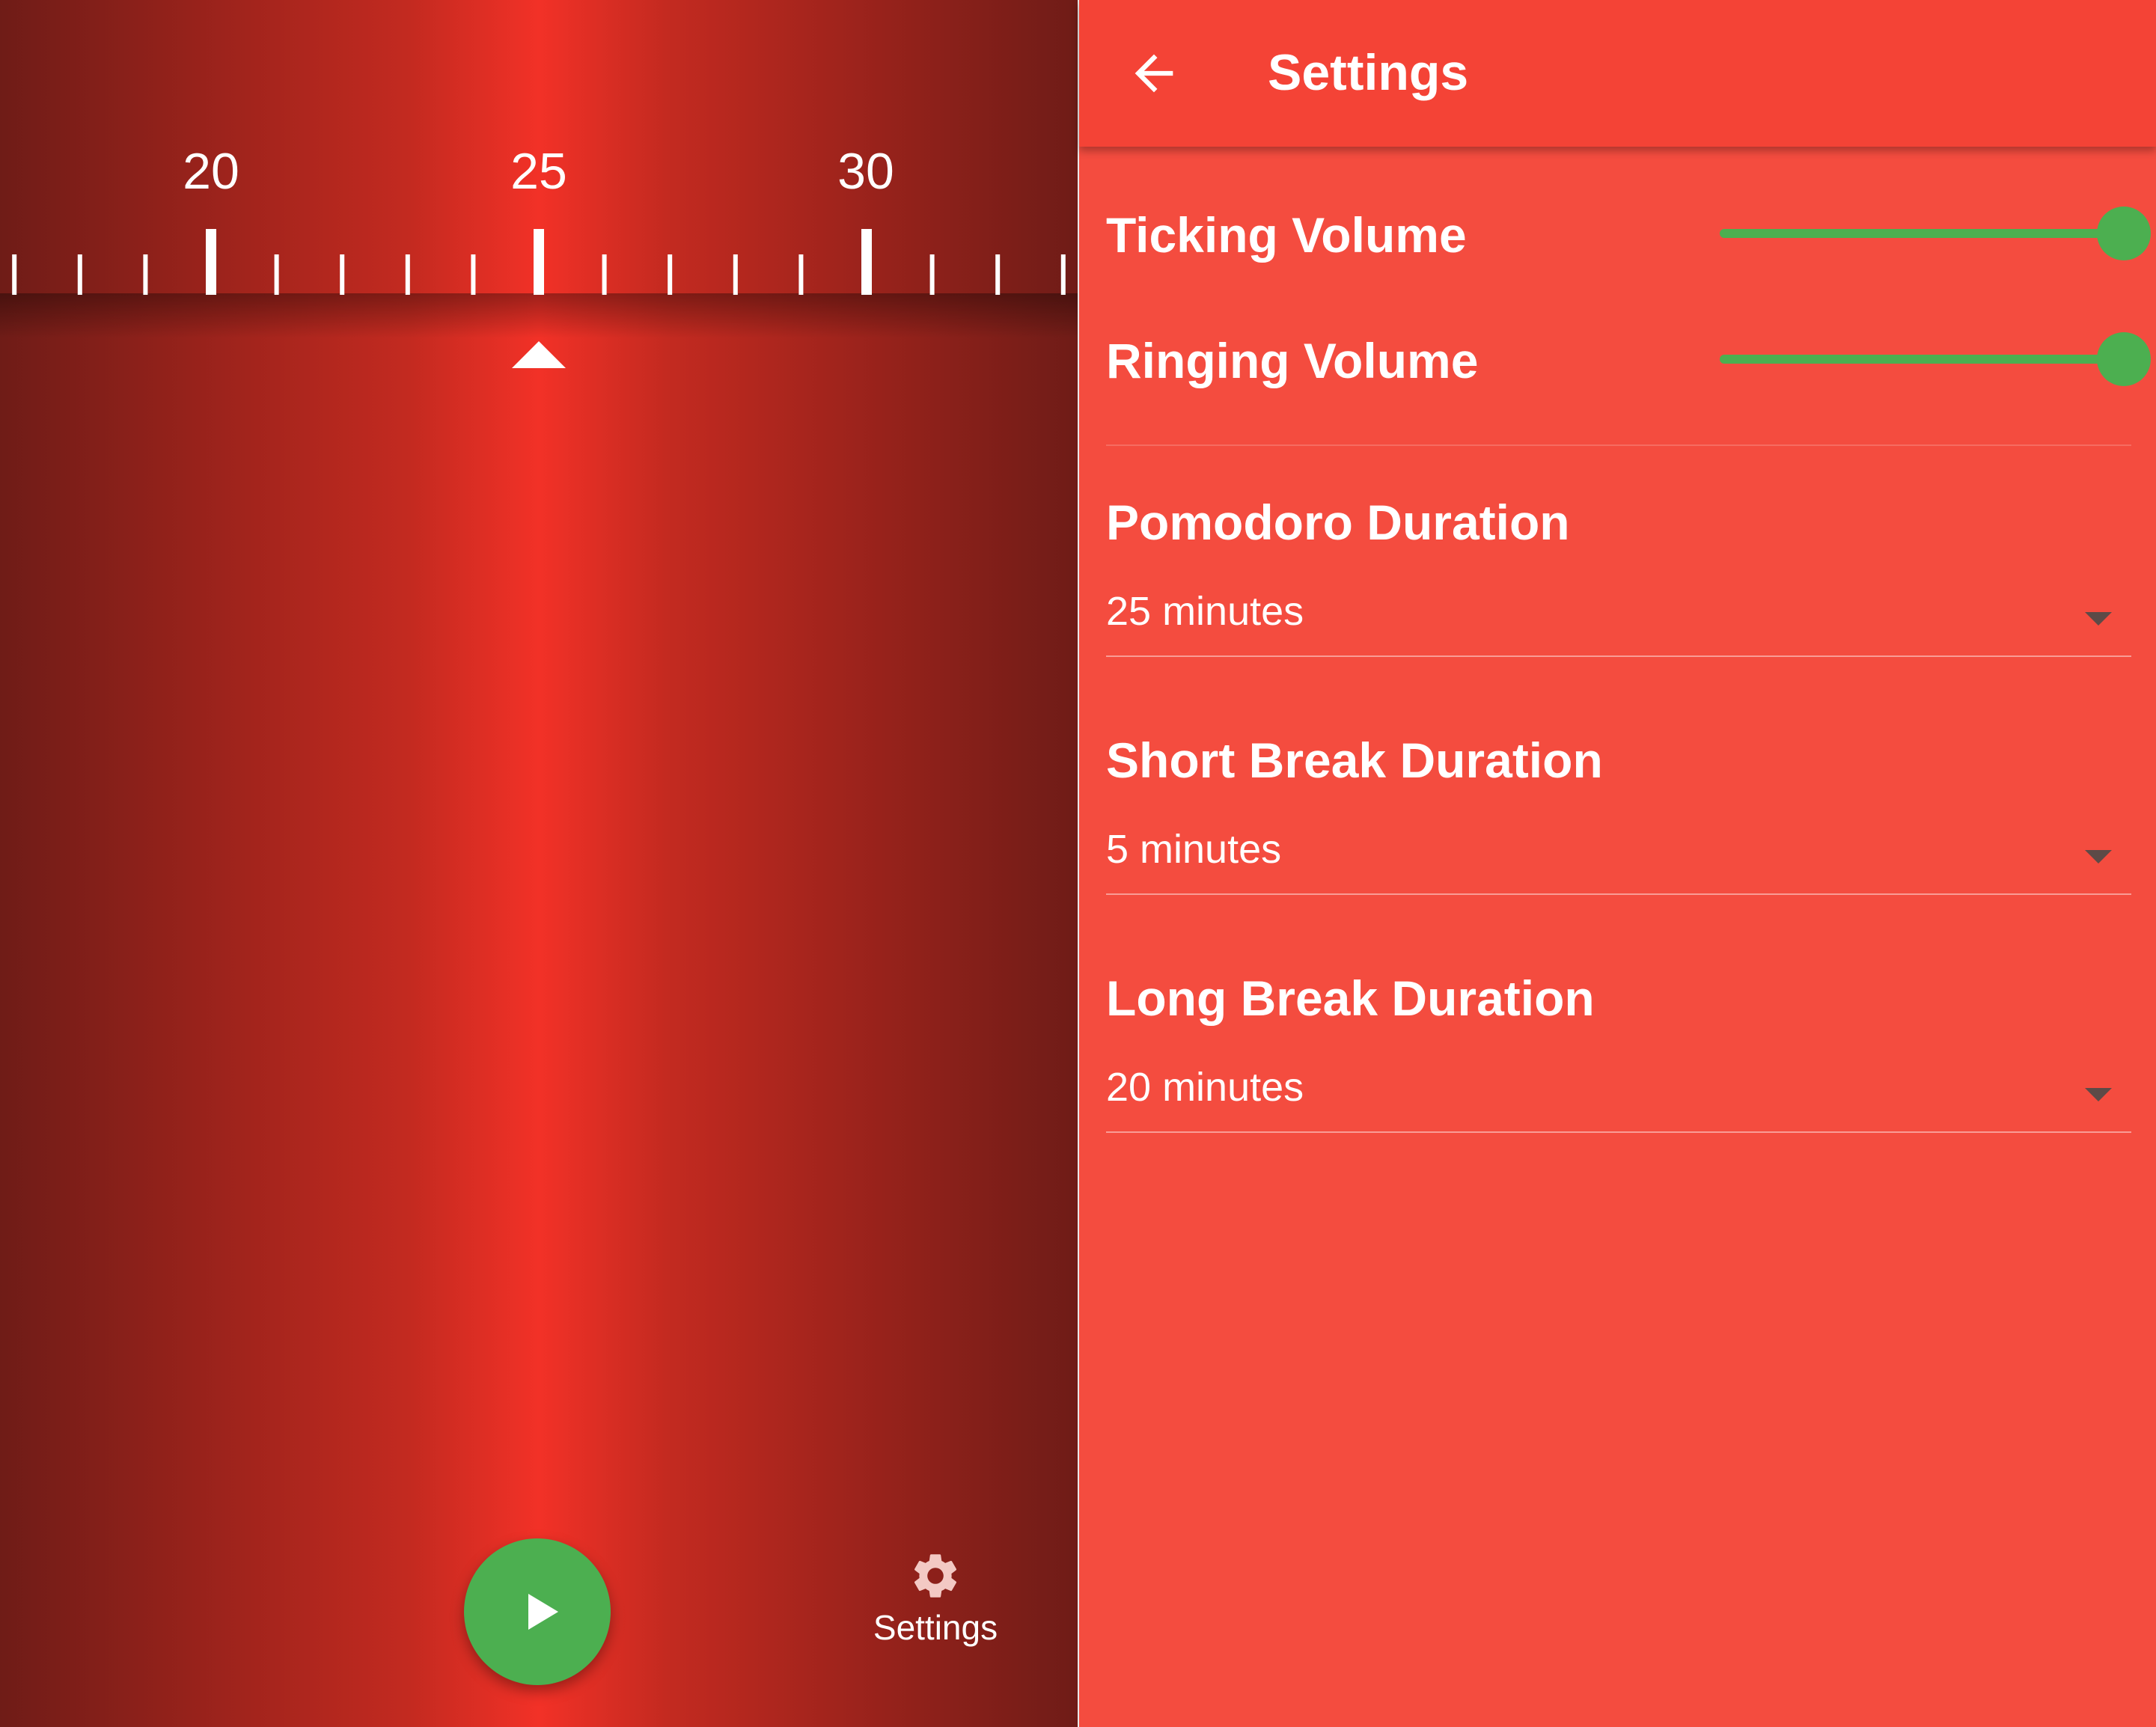  Describe the element at coordinates (1628, 237) in the screenshot. I see `ticking-volume-row: Ticking Volume` at that location.